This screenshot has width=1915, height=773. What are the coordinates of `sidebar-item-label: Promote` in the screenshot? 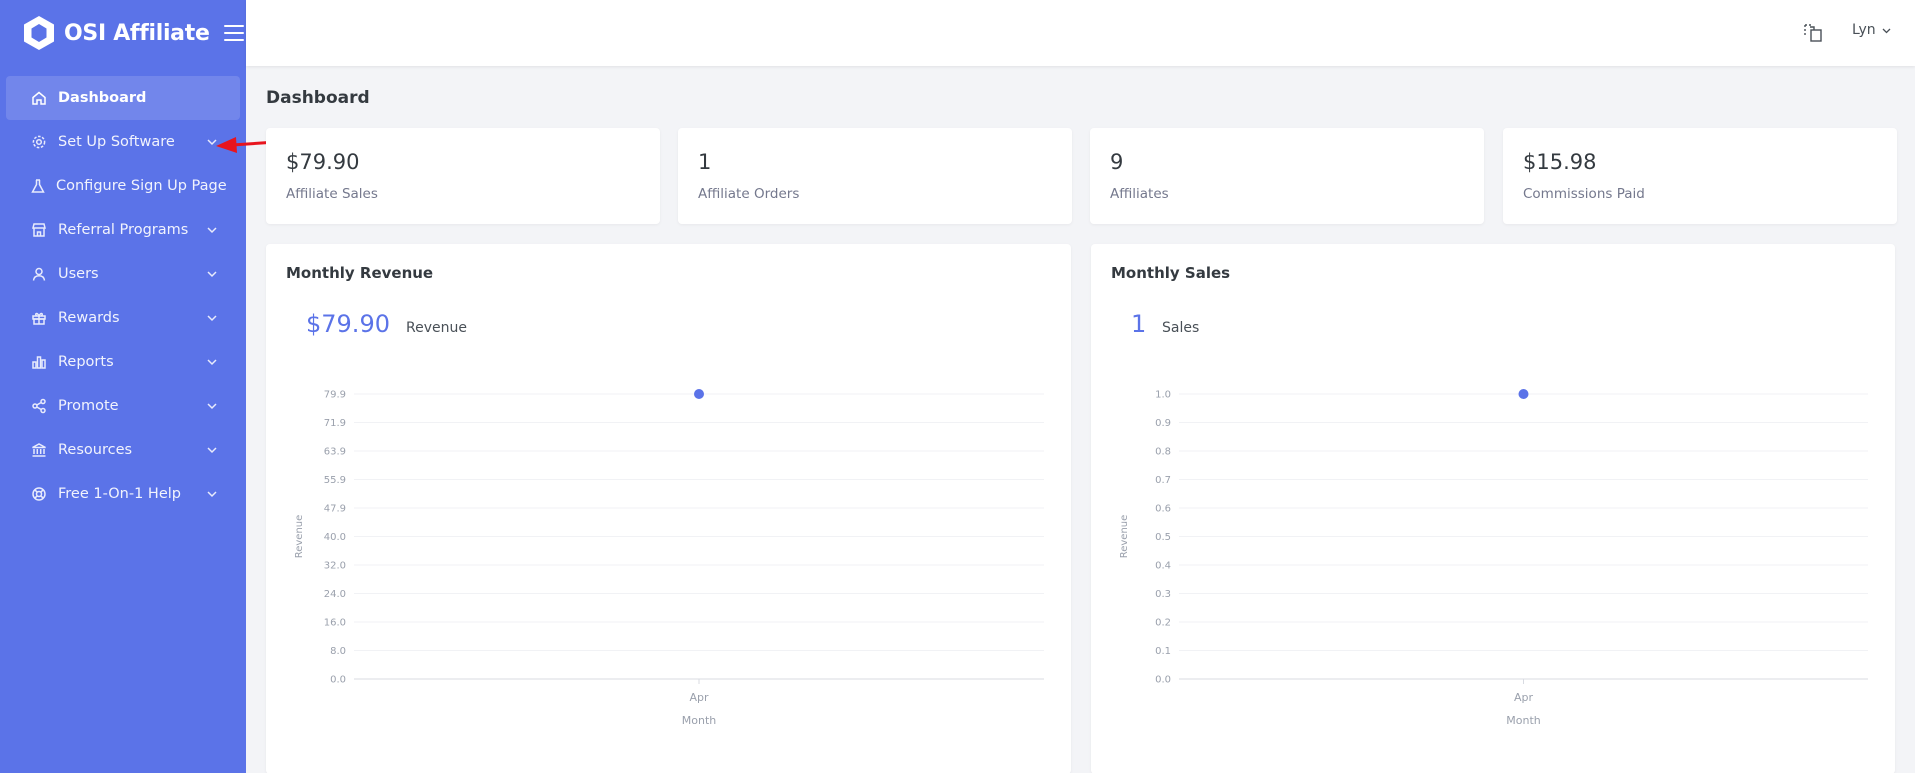 It's located at (88, 406).